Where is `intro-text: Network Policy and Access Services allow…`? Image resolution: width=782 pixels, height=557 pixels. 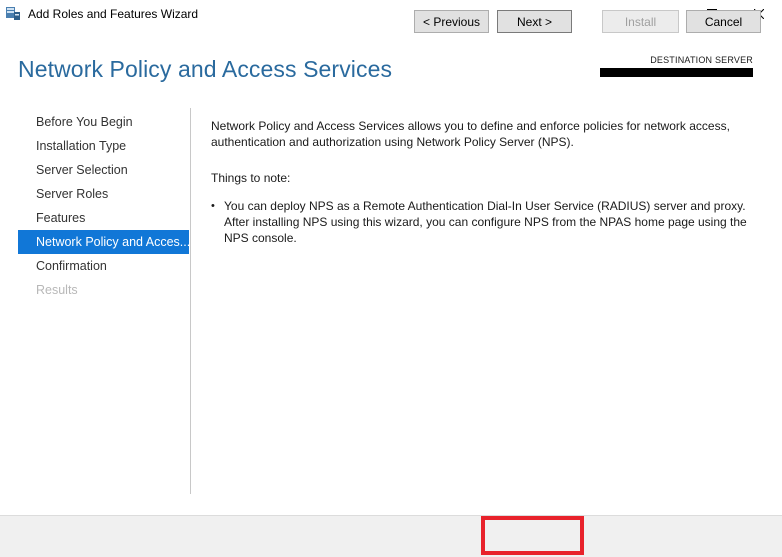
intro-text: Network Policy and Access Services allow… is located at coordinates (470, 134).